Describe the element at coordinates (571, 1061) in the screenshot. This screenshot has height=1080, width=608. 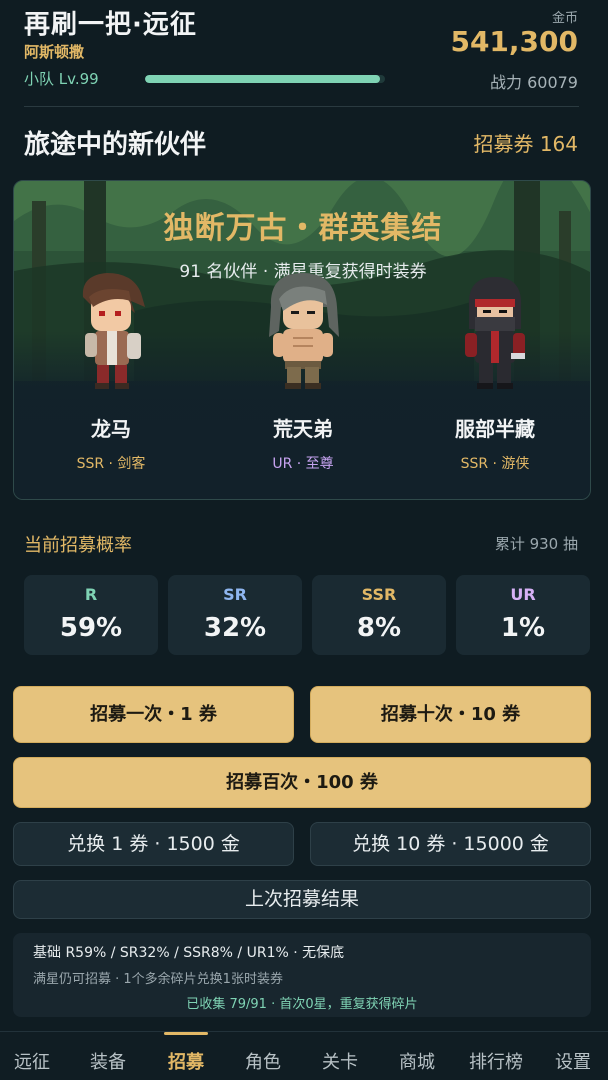
I see `nav-settings: 设置` at that location.